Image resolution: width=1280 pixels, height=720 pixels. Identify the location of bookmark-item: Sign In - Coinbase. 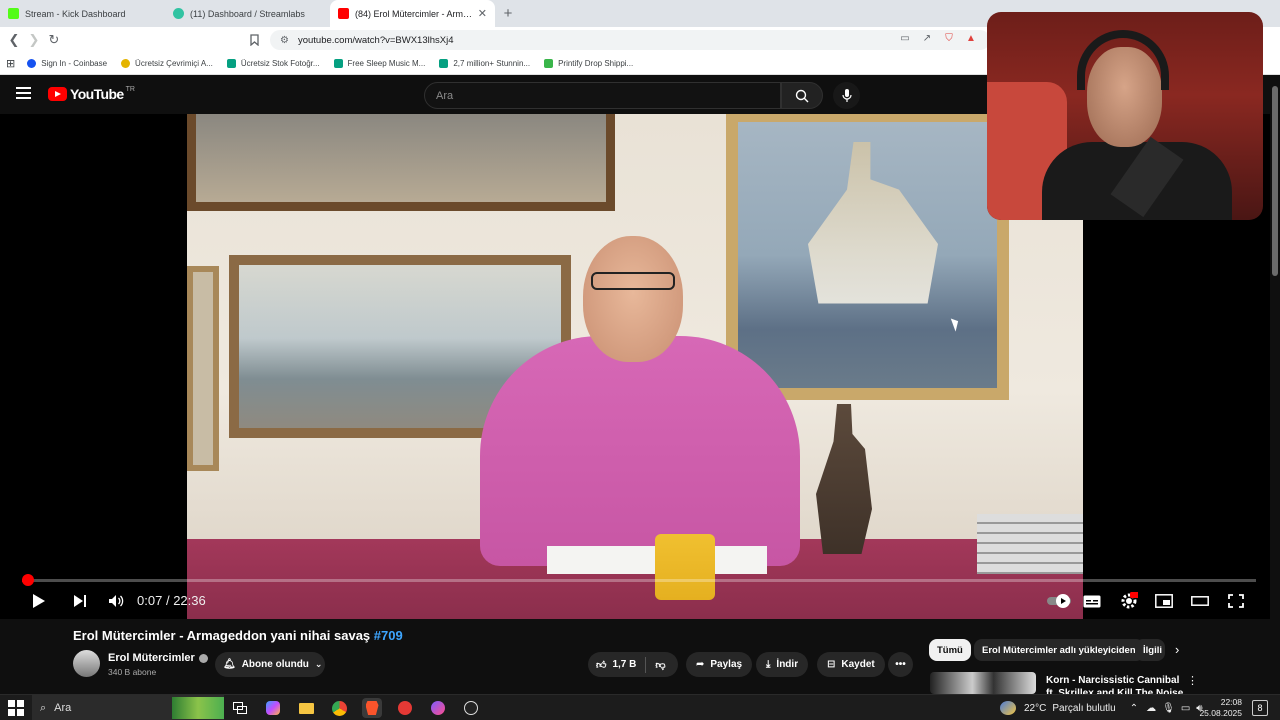
(67, 63).